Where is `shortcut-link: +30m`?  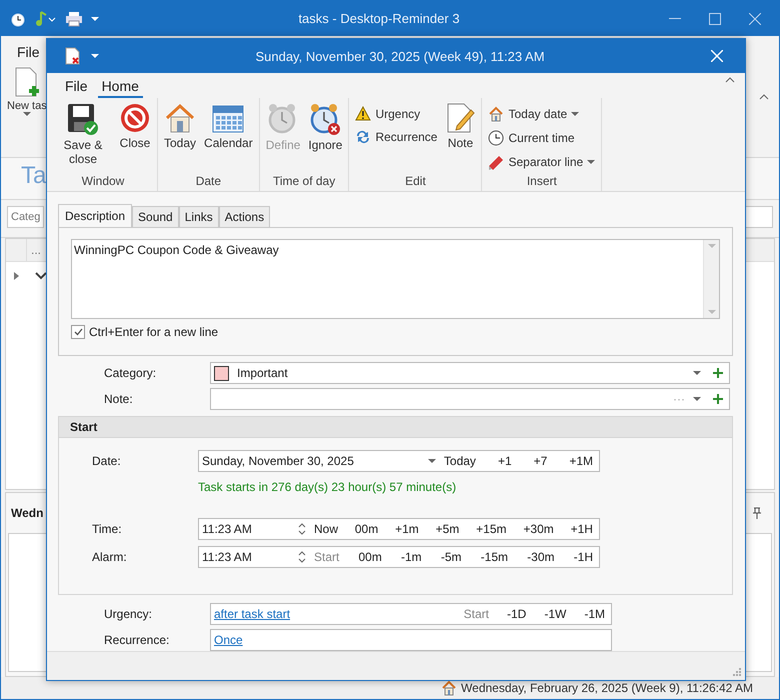
shortcut-link: +30m is located at coordinates (538, 529).